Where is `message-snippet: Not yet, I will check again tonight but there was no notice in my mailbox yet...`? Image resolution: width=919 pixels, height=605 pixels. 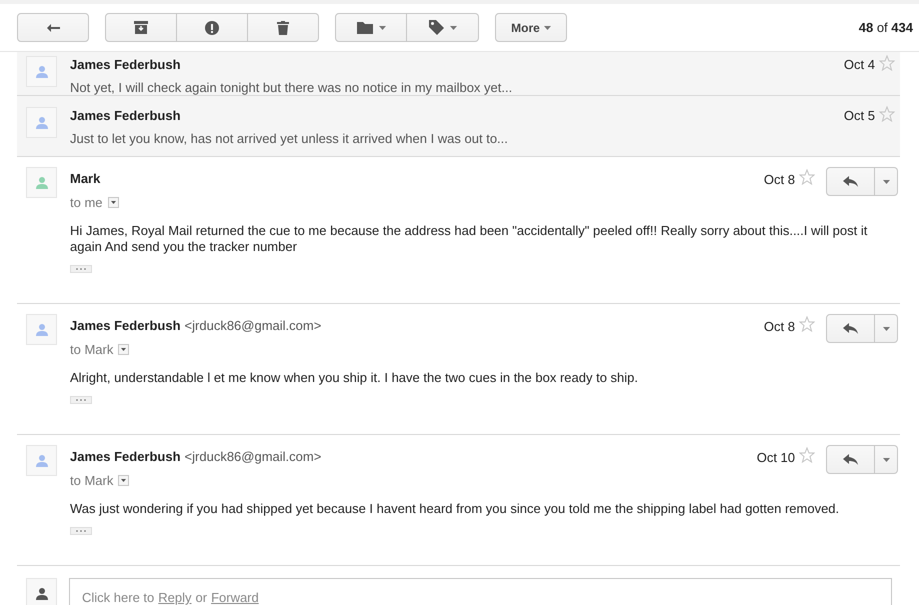 message-snippet: Not yet, I will check again tonight but there was no notice in my mailbox yet... is located at coordinates (292, 87).